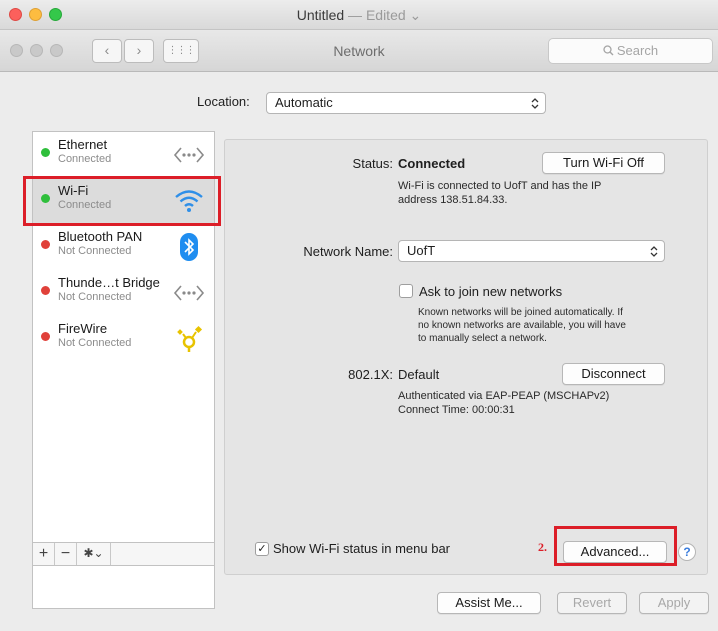 The image size is (718, 631). What do you see at coordinates (377, 15) in the screenshot?
I see `window-title-edited: — Edited` at bounding box center [377, 15].